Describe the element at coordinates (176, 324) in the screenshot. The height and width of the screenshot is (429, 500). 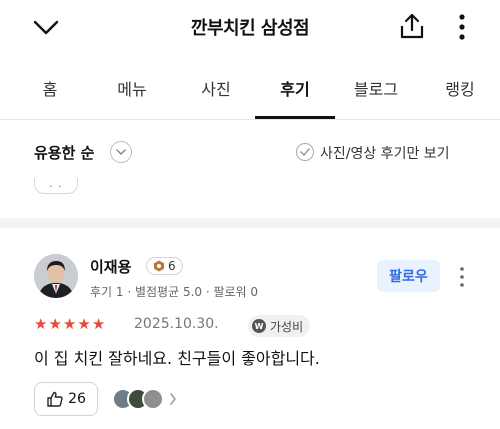
I see `review-date: 2025.10.30.` at that location.